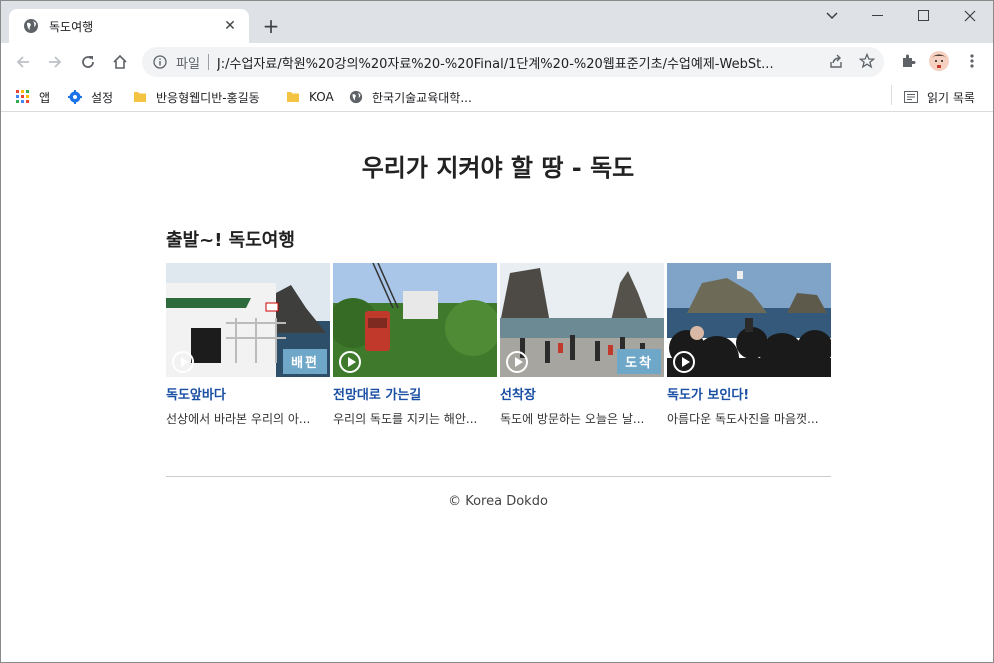 The image size is (994, 663). I want to click on card-title: 독도앞바다, so click(248, 393).